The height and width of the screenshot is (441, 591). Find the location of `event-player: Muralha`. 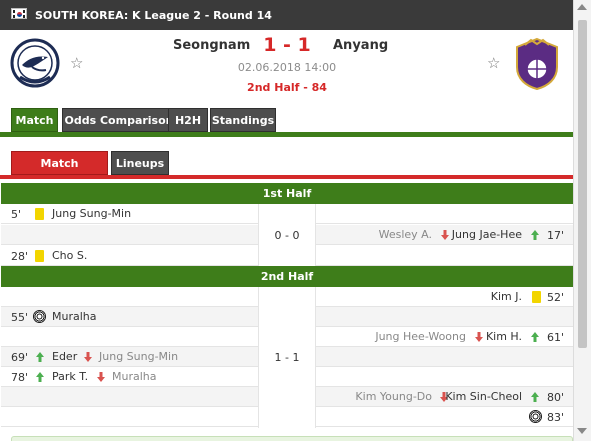

event-player: Muralha is located at coordinates (74, 317).